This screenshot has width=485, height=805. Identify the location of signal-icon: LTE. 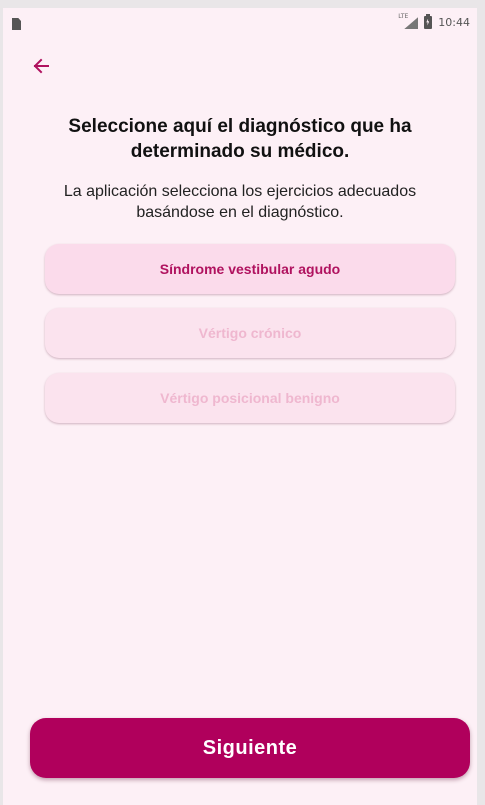
(408, 21).